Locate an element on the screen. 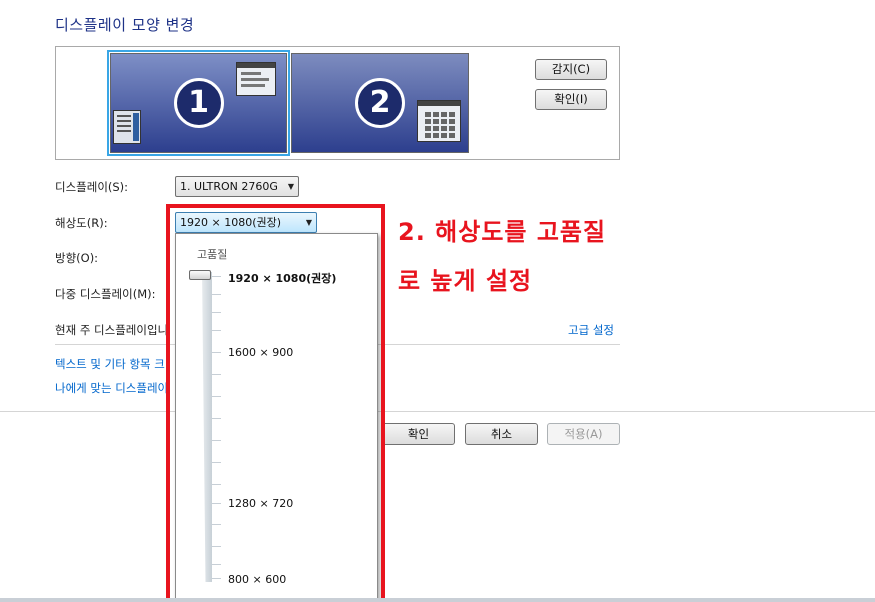 The width and height of the screenshot is (875, 602). monitor-arrangement: 1 2 감지(C) 확인(I) is located at coordinates (337, 103).